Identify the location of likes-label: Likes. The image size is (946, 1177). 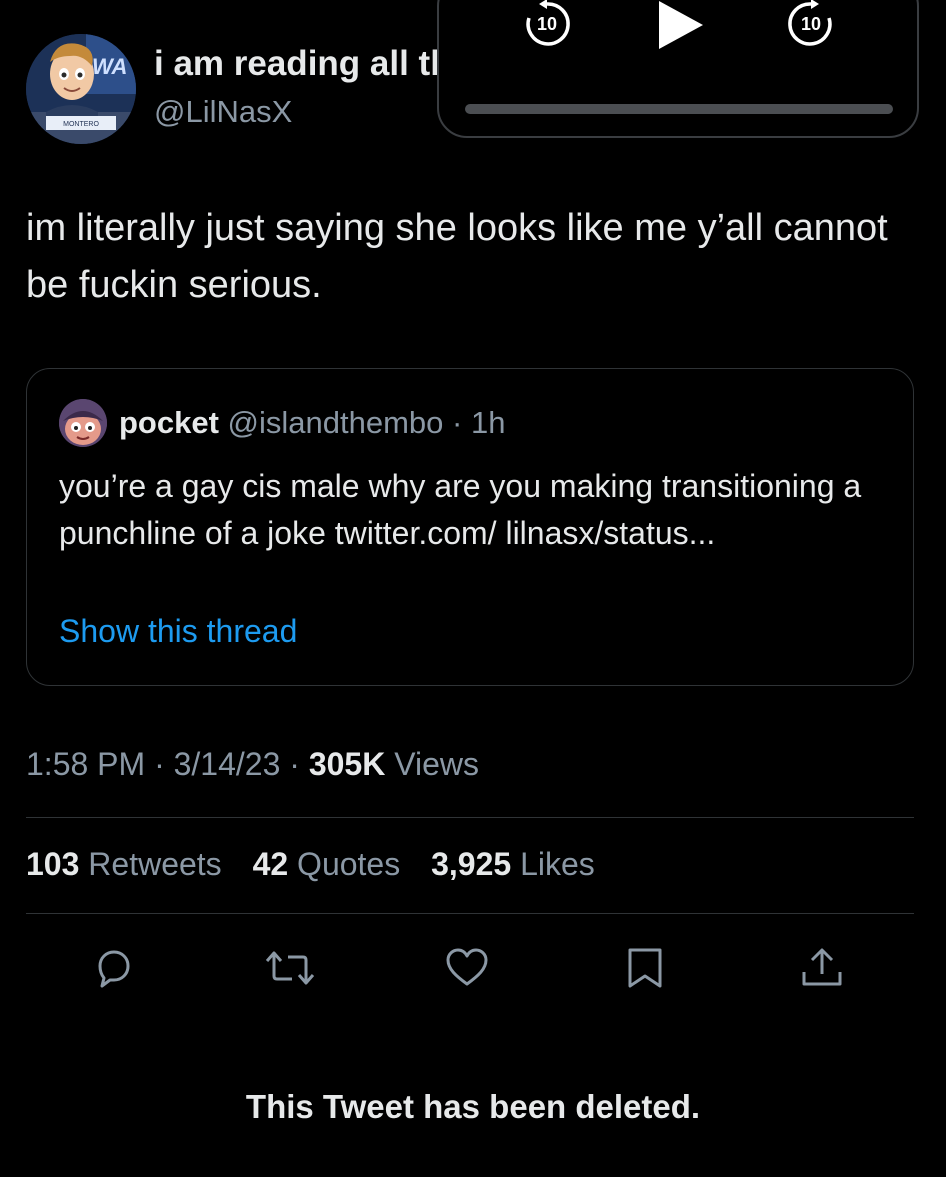
(557, 864).